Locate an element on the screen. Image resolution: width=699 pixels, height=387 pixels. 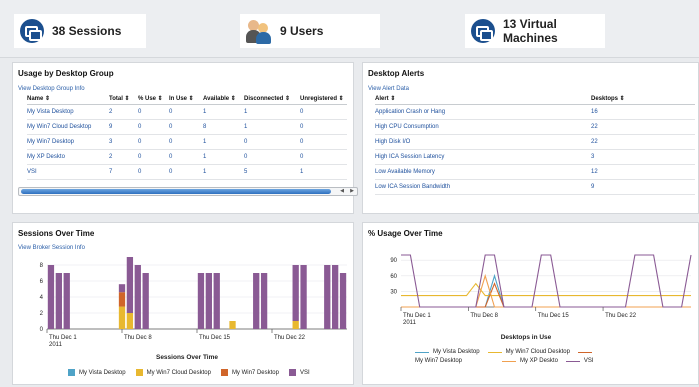
summary-bar: 38 Sessions 9 Users 13 Virtual Machines is located at coordinates (349, 29).